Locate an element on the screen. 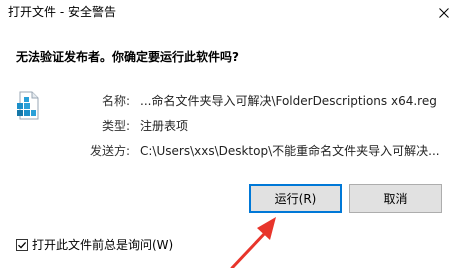 The image size is (461, 268). from-label: 发送方: is located at coordinates (109, 151).